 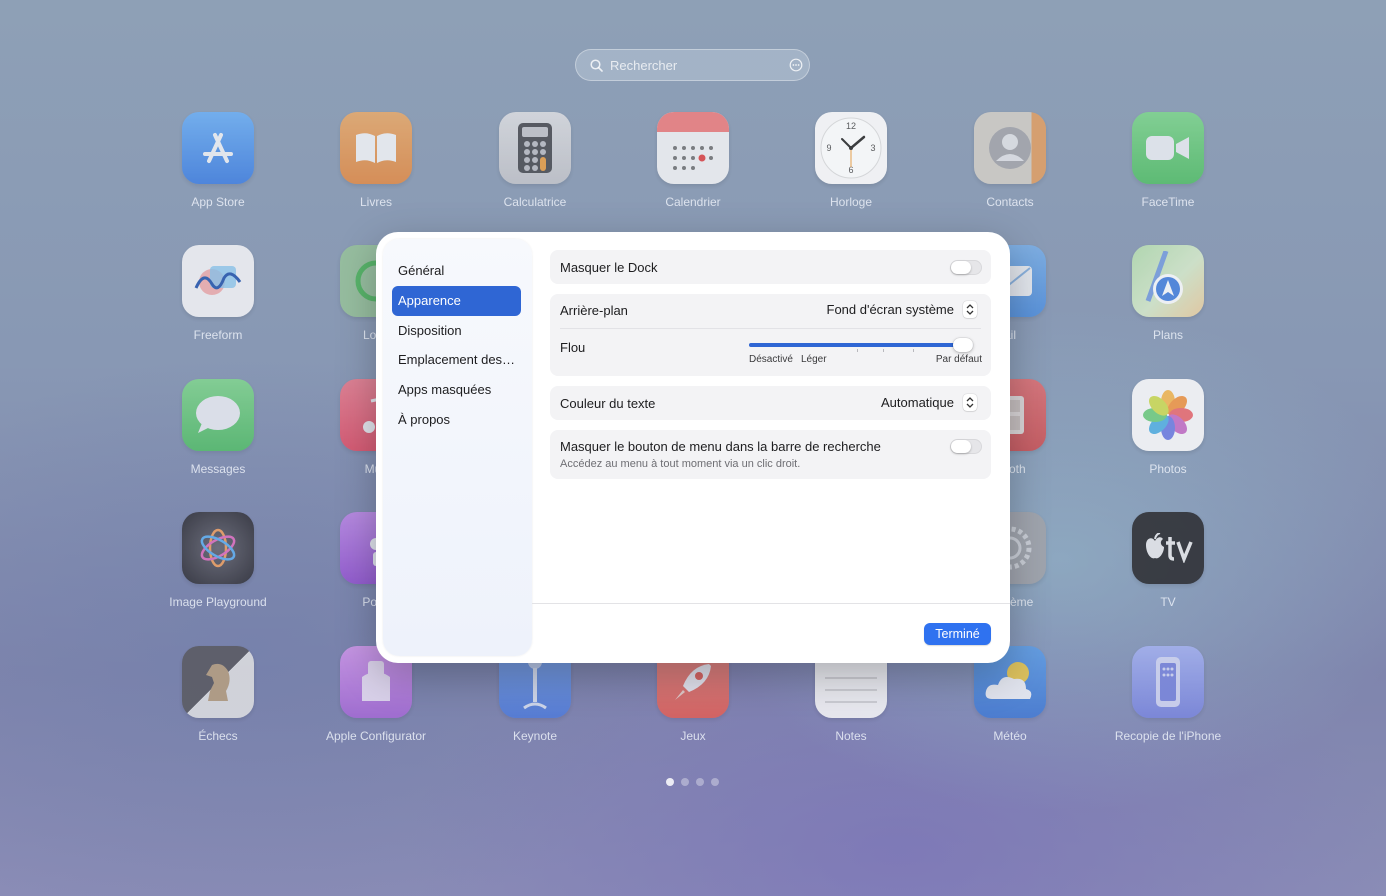 I want to click on app-freeform: Freeform, so click(x=218, y=293).